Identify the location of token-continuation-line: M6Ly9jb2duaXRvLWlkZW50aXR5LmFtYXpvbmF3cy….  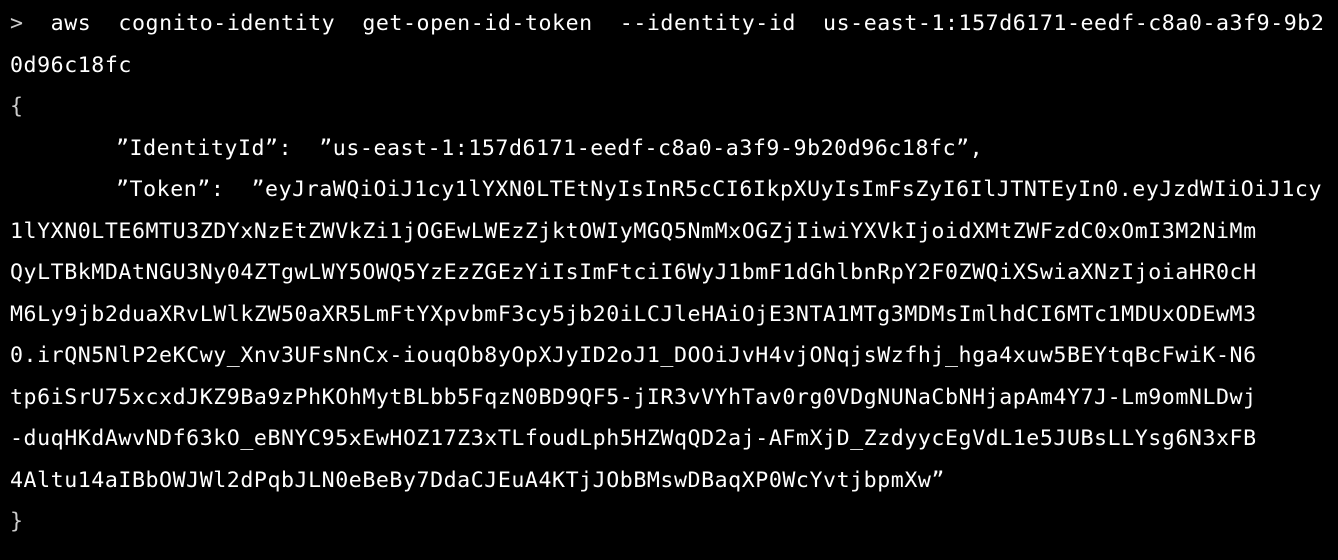
(633, 314).